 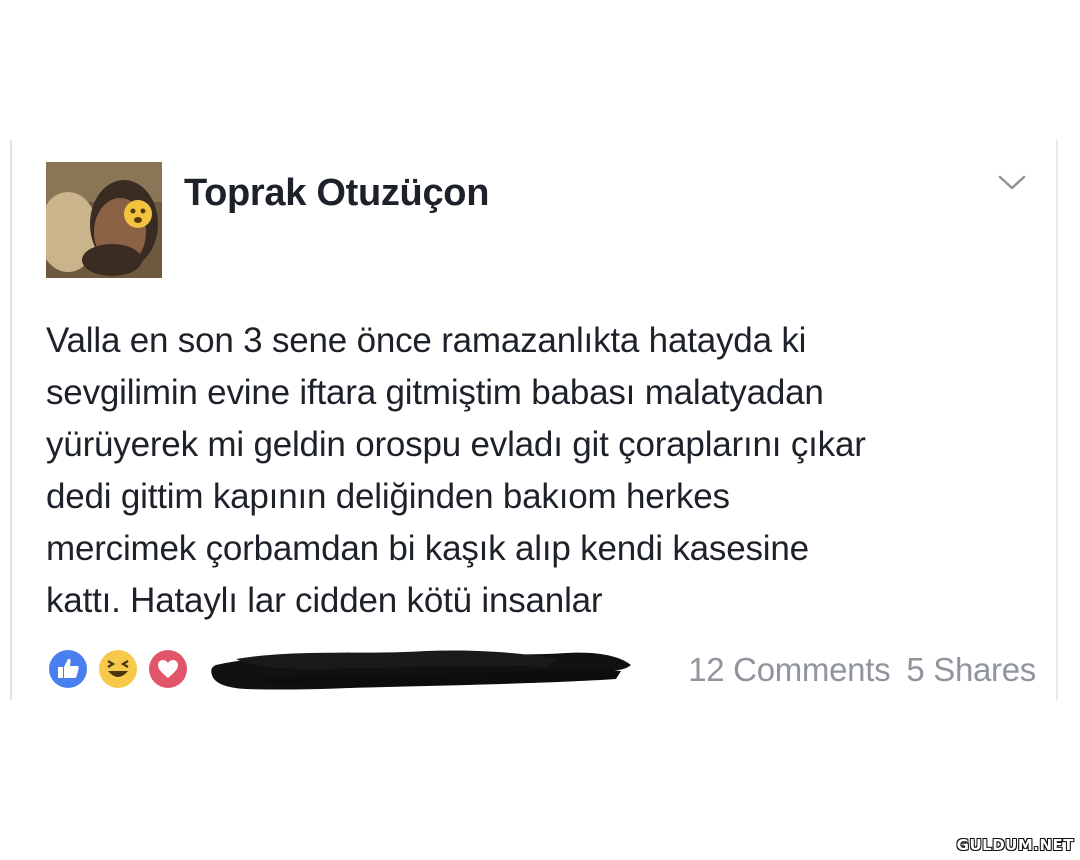 What do you see at coordinates (789, 669) in the screenshot?
I see `comments-count: 12 Comments` at bounding box center [789, 669].